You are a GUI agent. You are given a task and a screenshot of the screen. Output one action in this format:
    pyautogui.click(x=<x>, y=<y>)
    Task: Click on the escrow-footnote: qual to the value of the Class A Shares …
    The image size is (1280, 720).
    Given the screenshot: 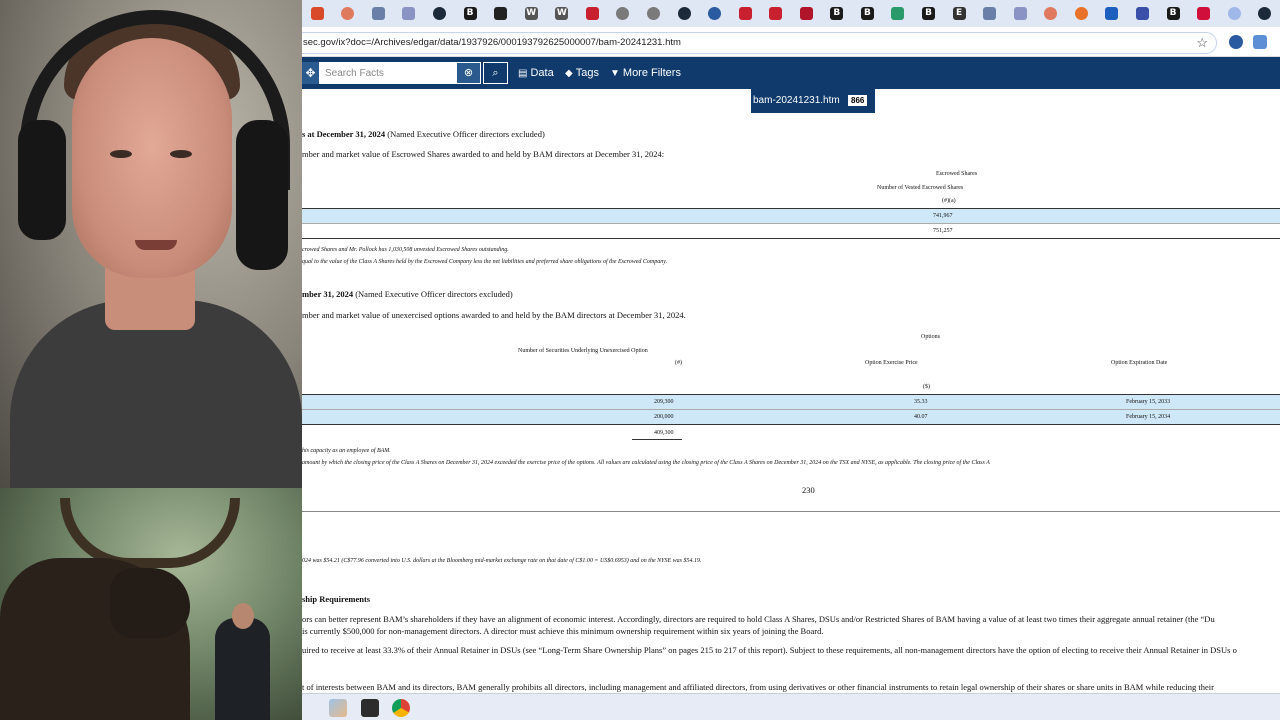 What is the action you would take?
    pyautogui.click(x=485, y=262)
    